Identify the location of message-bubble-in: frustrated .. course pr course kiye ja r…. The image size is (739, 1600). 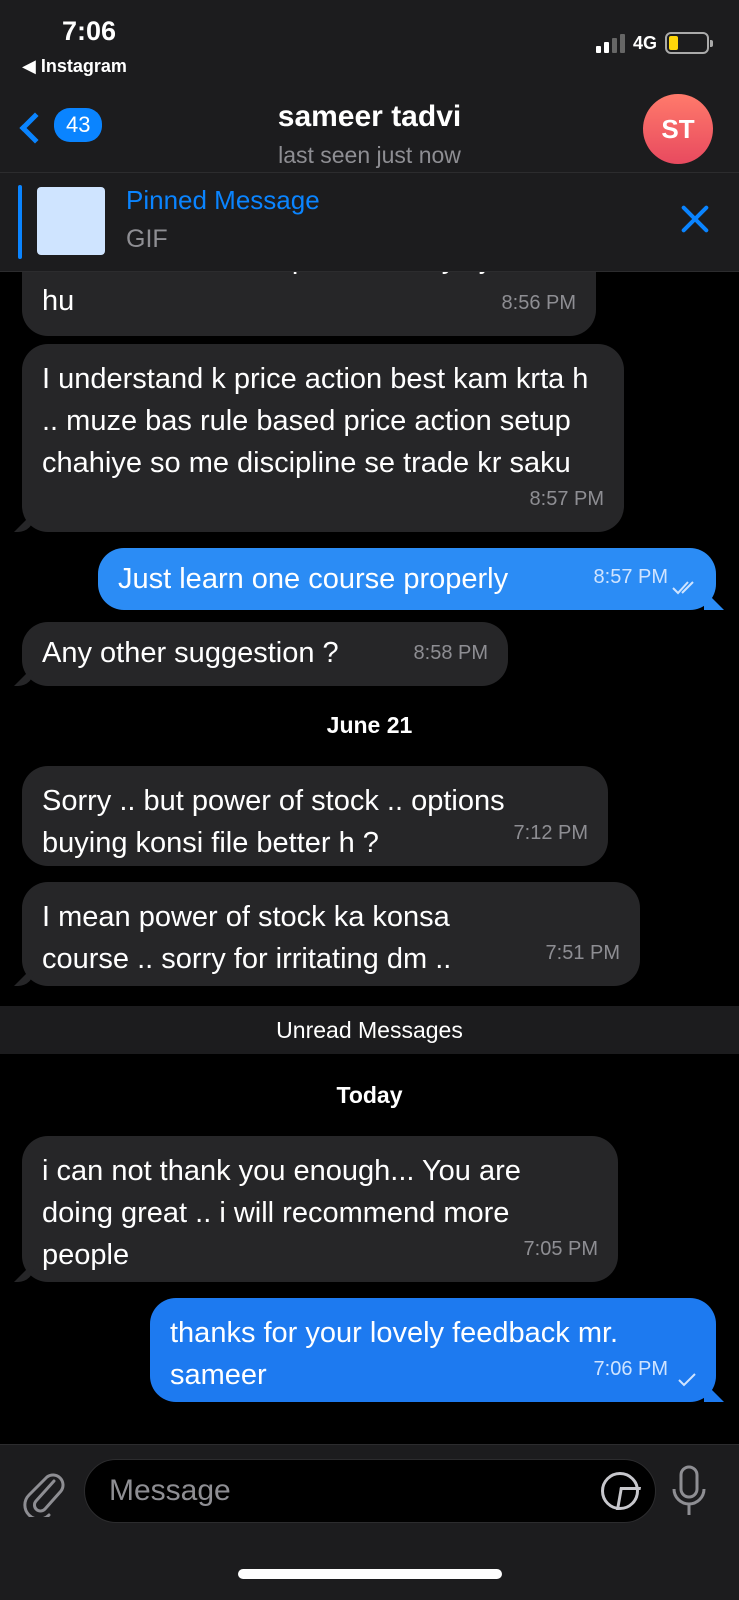
(309, 304).